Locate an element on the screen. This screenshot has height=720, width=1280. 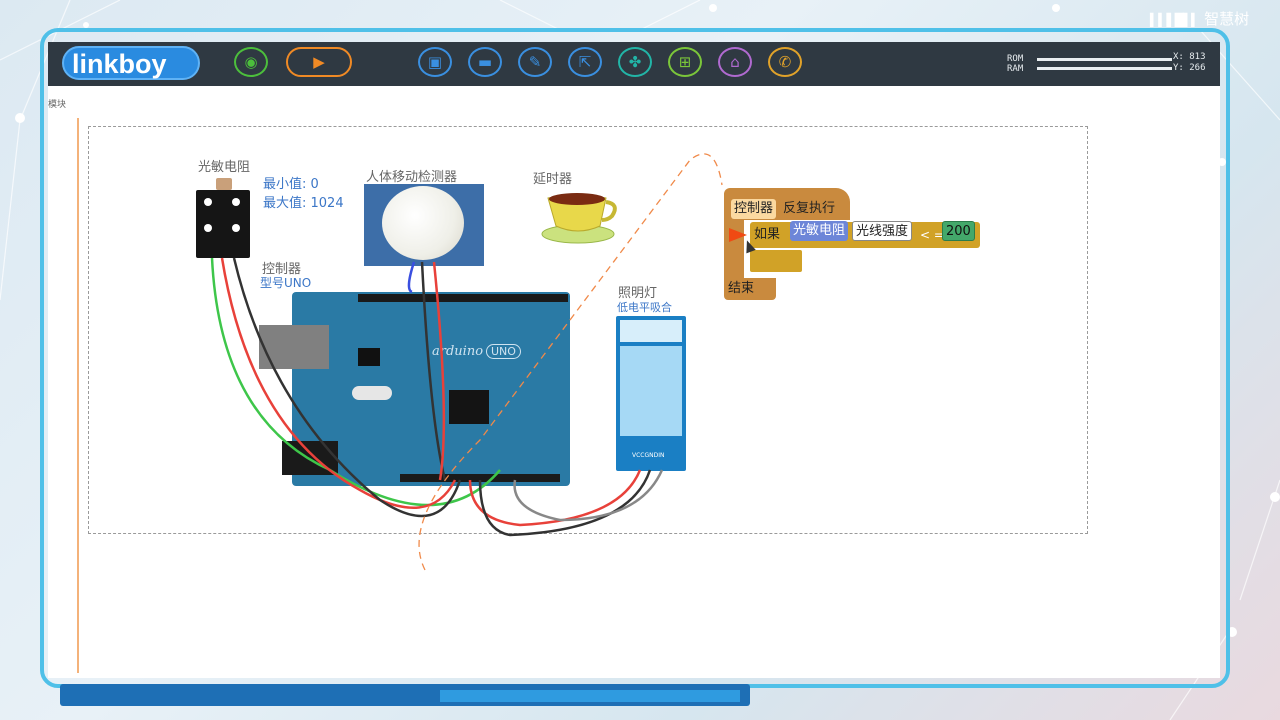
wire-red is located at coordinates (338, 383).